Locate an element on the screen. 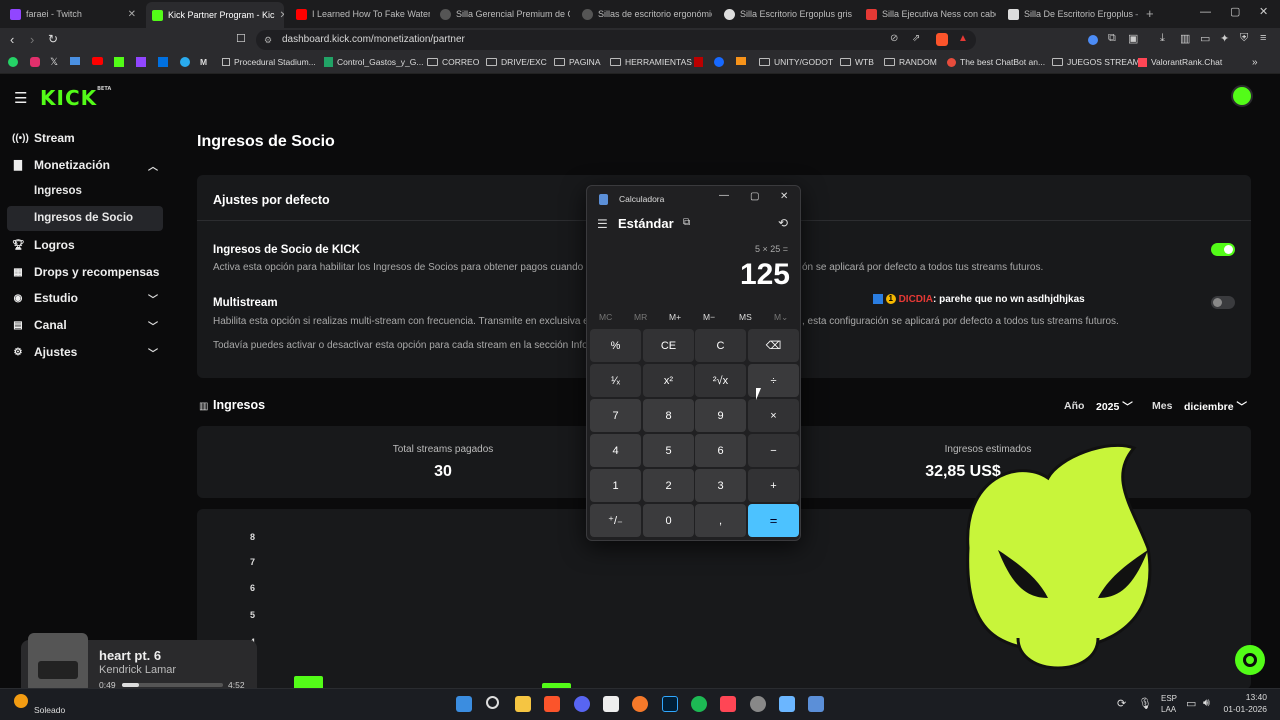 The height and width of the screenshot is (720, 1280). calculator-taskbar-icon is located at coordinates (816, 704).